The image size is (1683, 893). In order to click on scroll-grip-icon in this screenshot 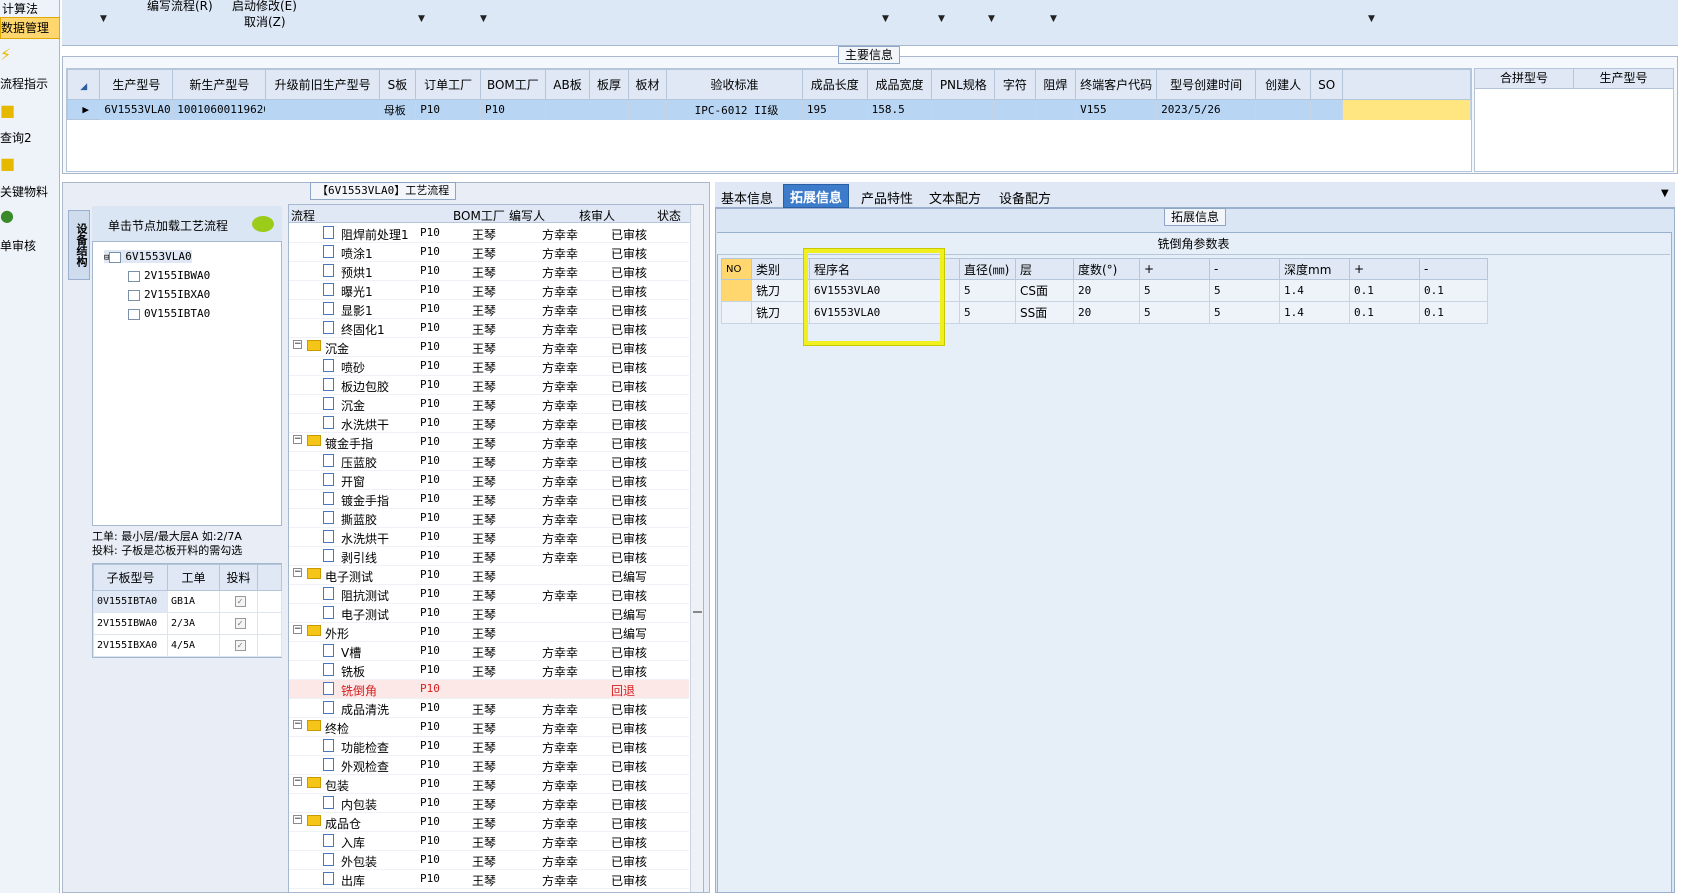, I will do `click(697, 612)`.